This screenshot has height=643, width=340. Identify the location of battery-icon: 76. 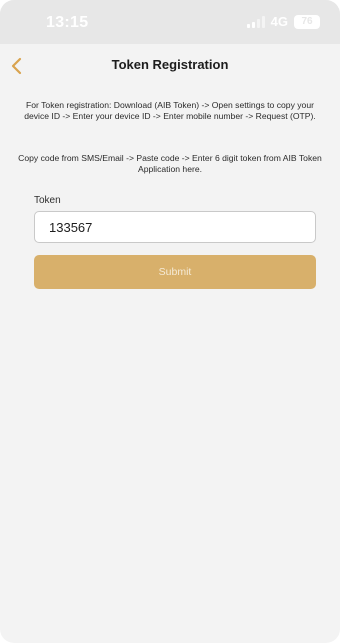
(307, 21).